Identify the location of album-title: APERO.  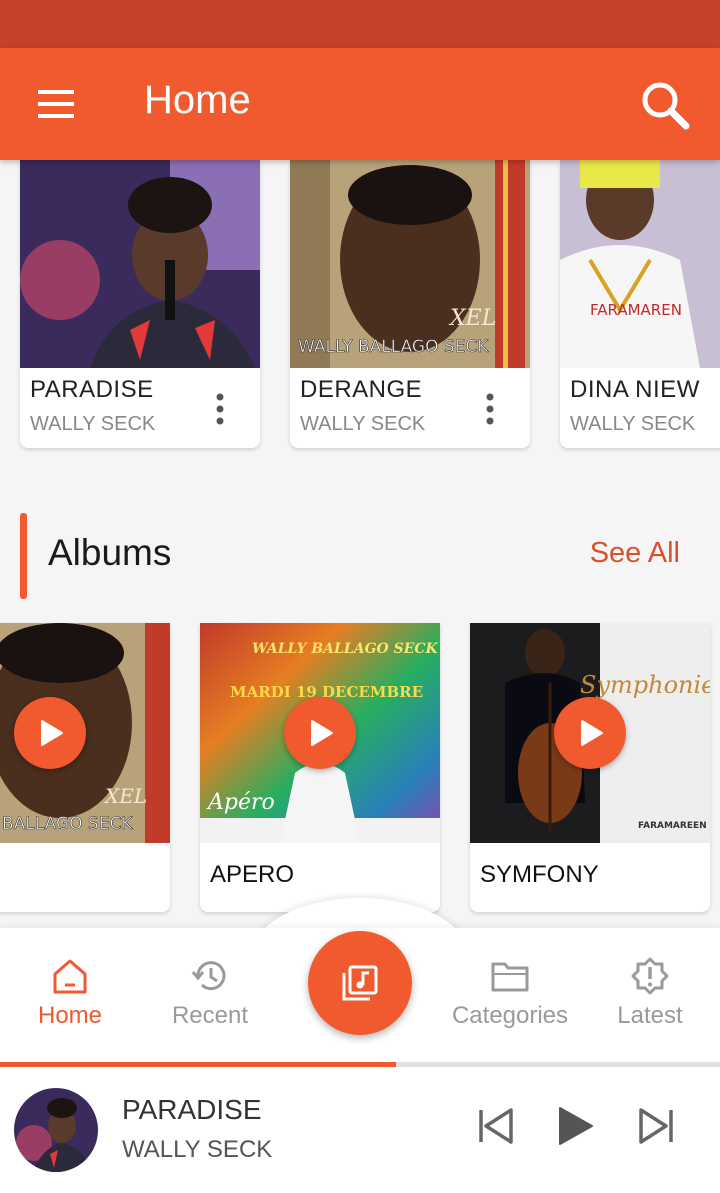
(252, 874).